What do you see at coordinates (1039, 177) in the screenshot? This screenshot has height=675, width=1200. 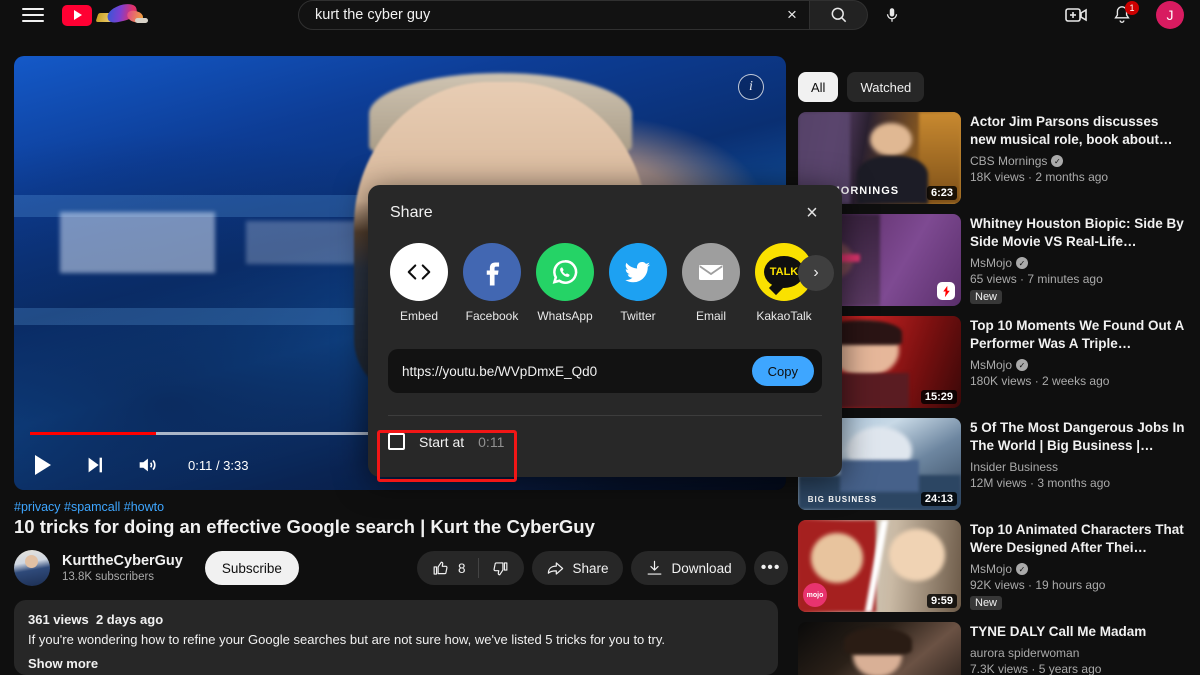 I see `recommendation-meta: 18K views · 2 months ago` at bounding box center [1039, 177].